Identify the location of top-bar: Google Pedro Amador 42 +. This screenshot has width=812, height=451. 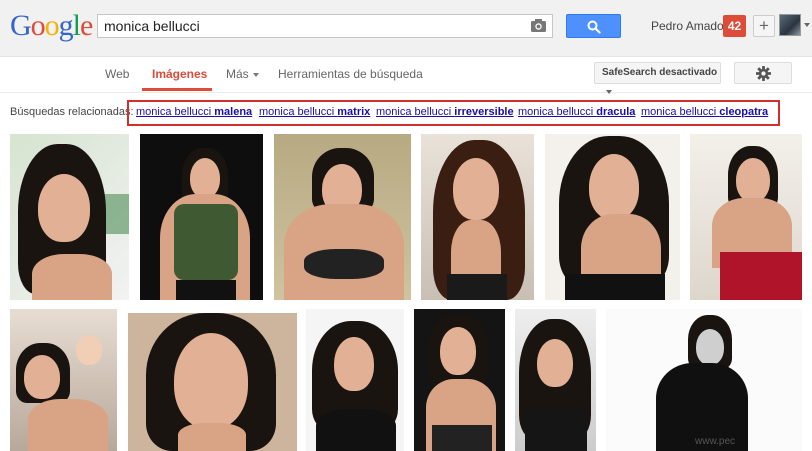
(406, 28).